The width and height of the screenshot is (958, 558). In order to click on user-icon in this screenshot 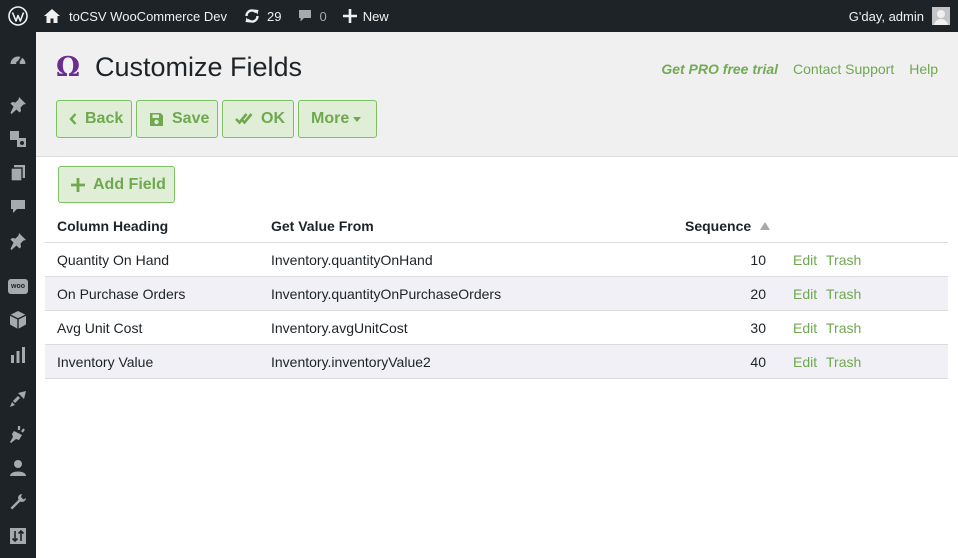, I will do `click(18, 468)`.